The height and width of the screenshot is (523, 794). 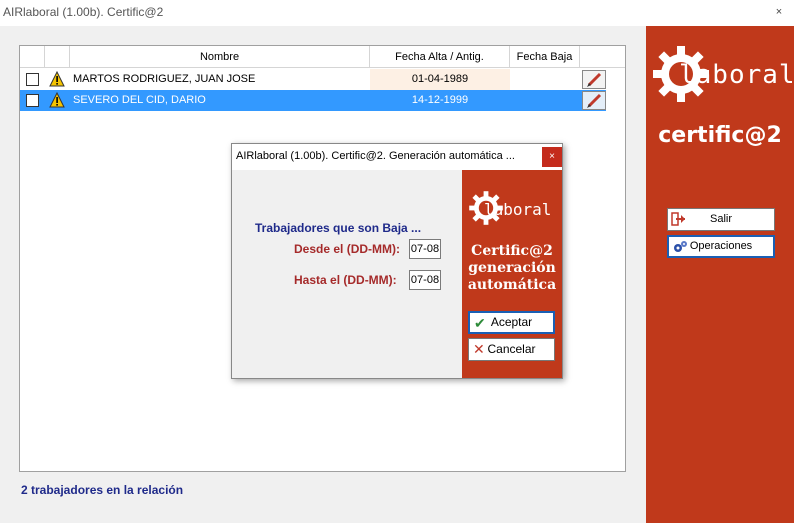 I want to click on header-fecha-alta: Fecha Alta / Antig., so click(x=440, y=57).